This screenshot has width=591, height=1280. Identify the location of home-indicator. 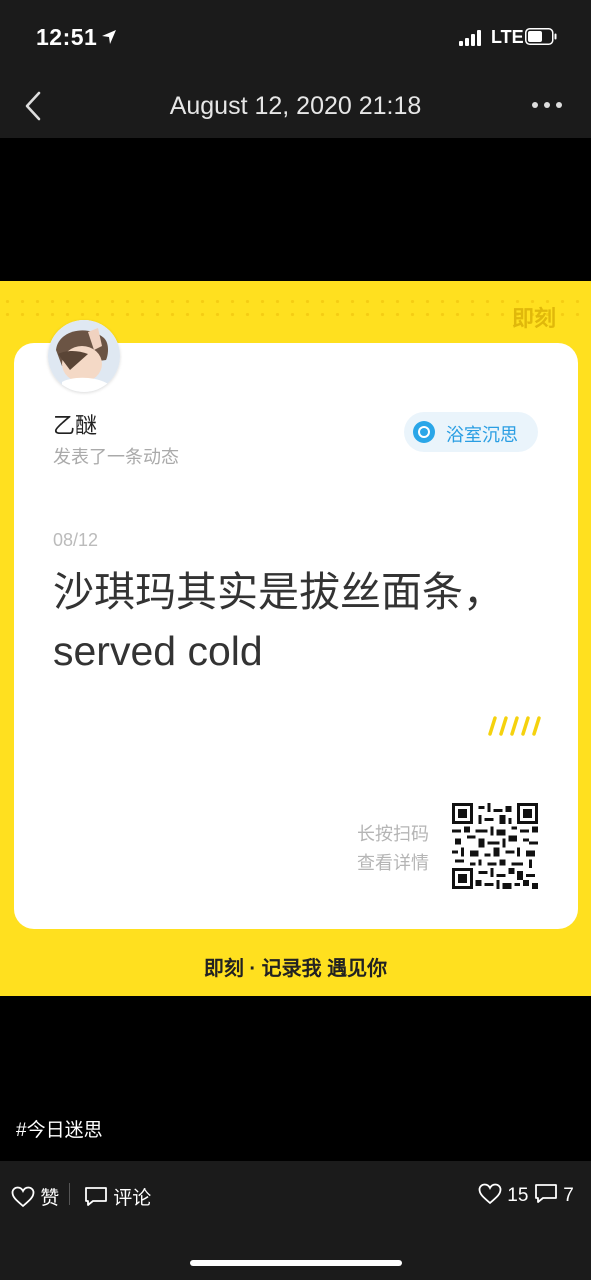
(296, 1263).